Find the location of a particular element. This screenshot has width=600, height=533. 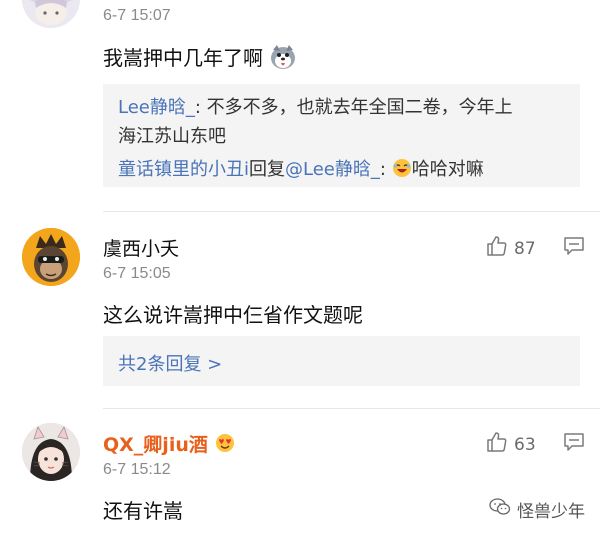

comment-text: 我嵩押中几年了啊 is located at coordinates (200, 58).